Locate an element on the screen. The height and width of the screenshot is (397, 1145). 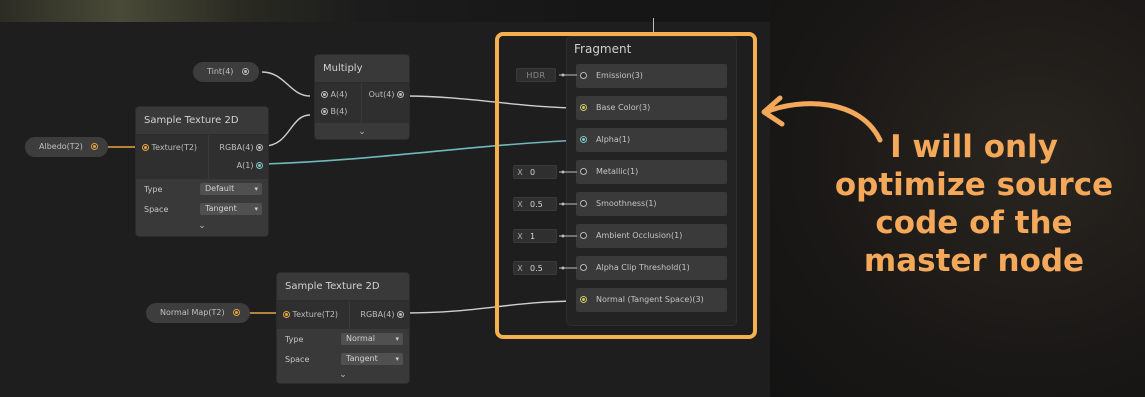
property-node-tint: Tint(4) is located at coordinates (226, 72).